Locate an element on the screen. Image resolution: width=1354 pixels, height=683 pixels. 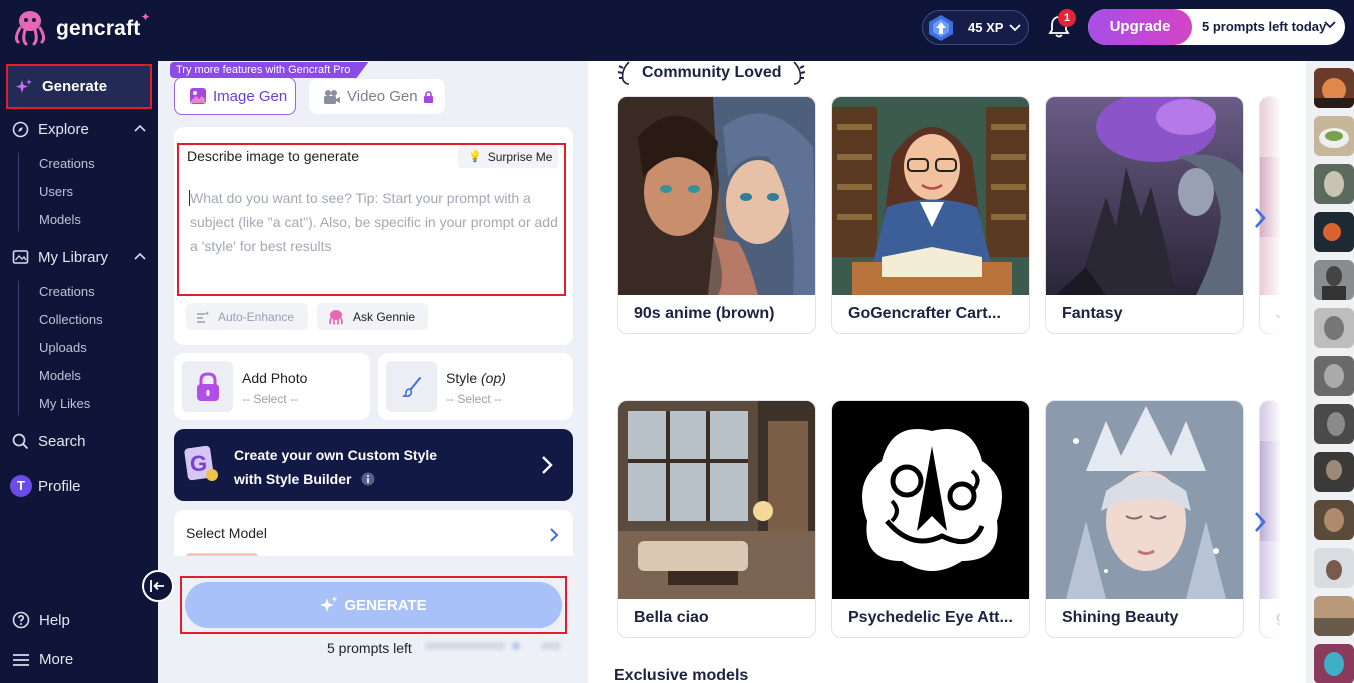
blurred-dot is located at coordinates (516, 646).